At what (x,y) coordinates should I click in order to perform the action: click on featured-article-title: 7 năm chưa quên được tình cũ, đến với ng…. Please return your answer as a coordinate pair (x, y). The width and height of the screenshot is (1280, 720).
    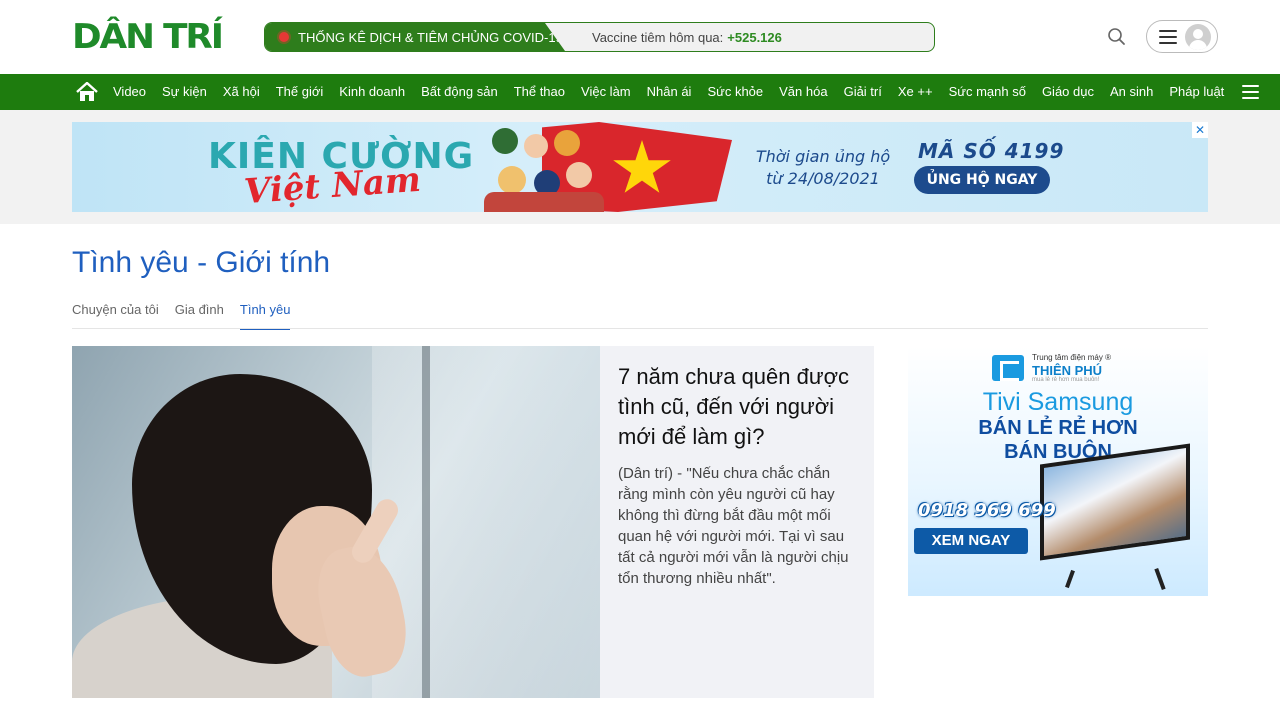
    Looking at the image, I should click on (738, 407).